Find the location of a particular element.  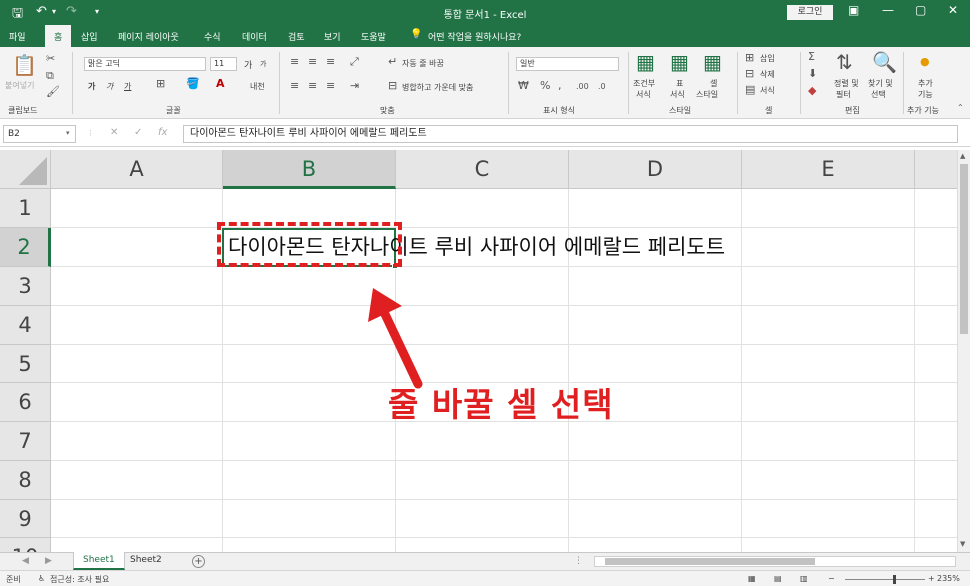

clear-icon: ◆ is located at coordinates (812, 90).